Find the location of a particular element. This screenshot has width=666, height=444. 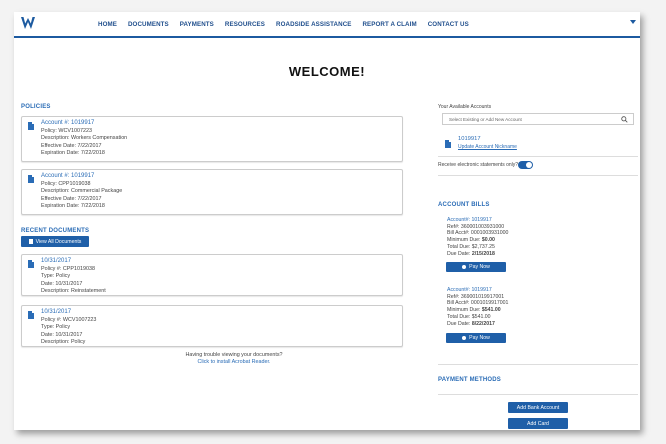

document-policy: Policy #: CPP1019038 is located at coordinates (68, 268).